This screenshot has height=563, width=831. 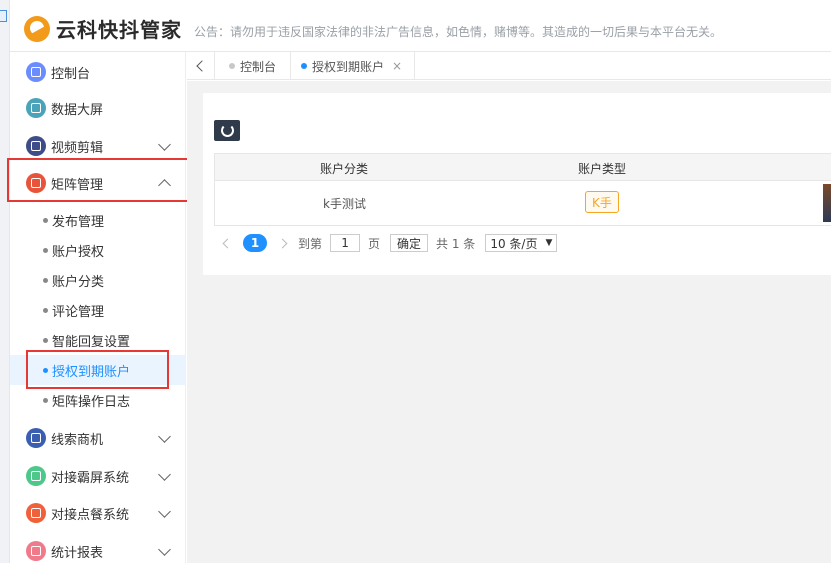 I want to click on submenu-smart-reply: 智能回复设置, so click(x=98, y=340).